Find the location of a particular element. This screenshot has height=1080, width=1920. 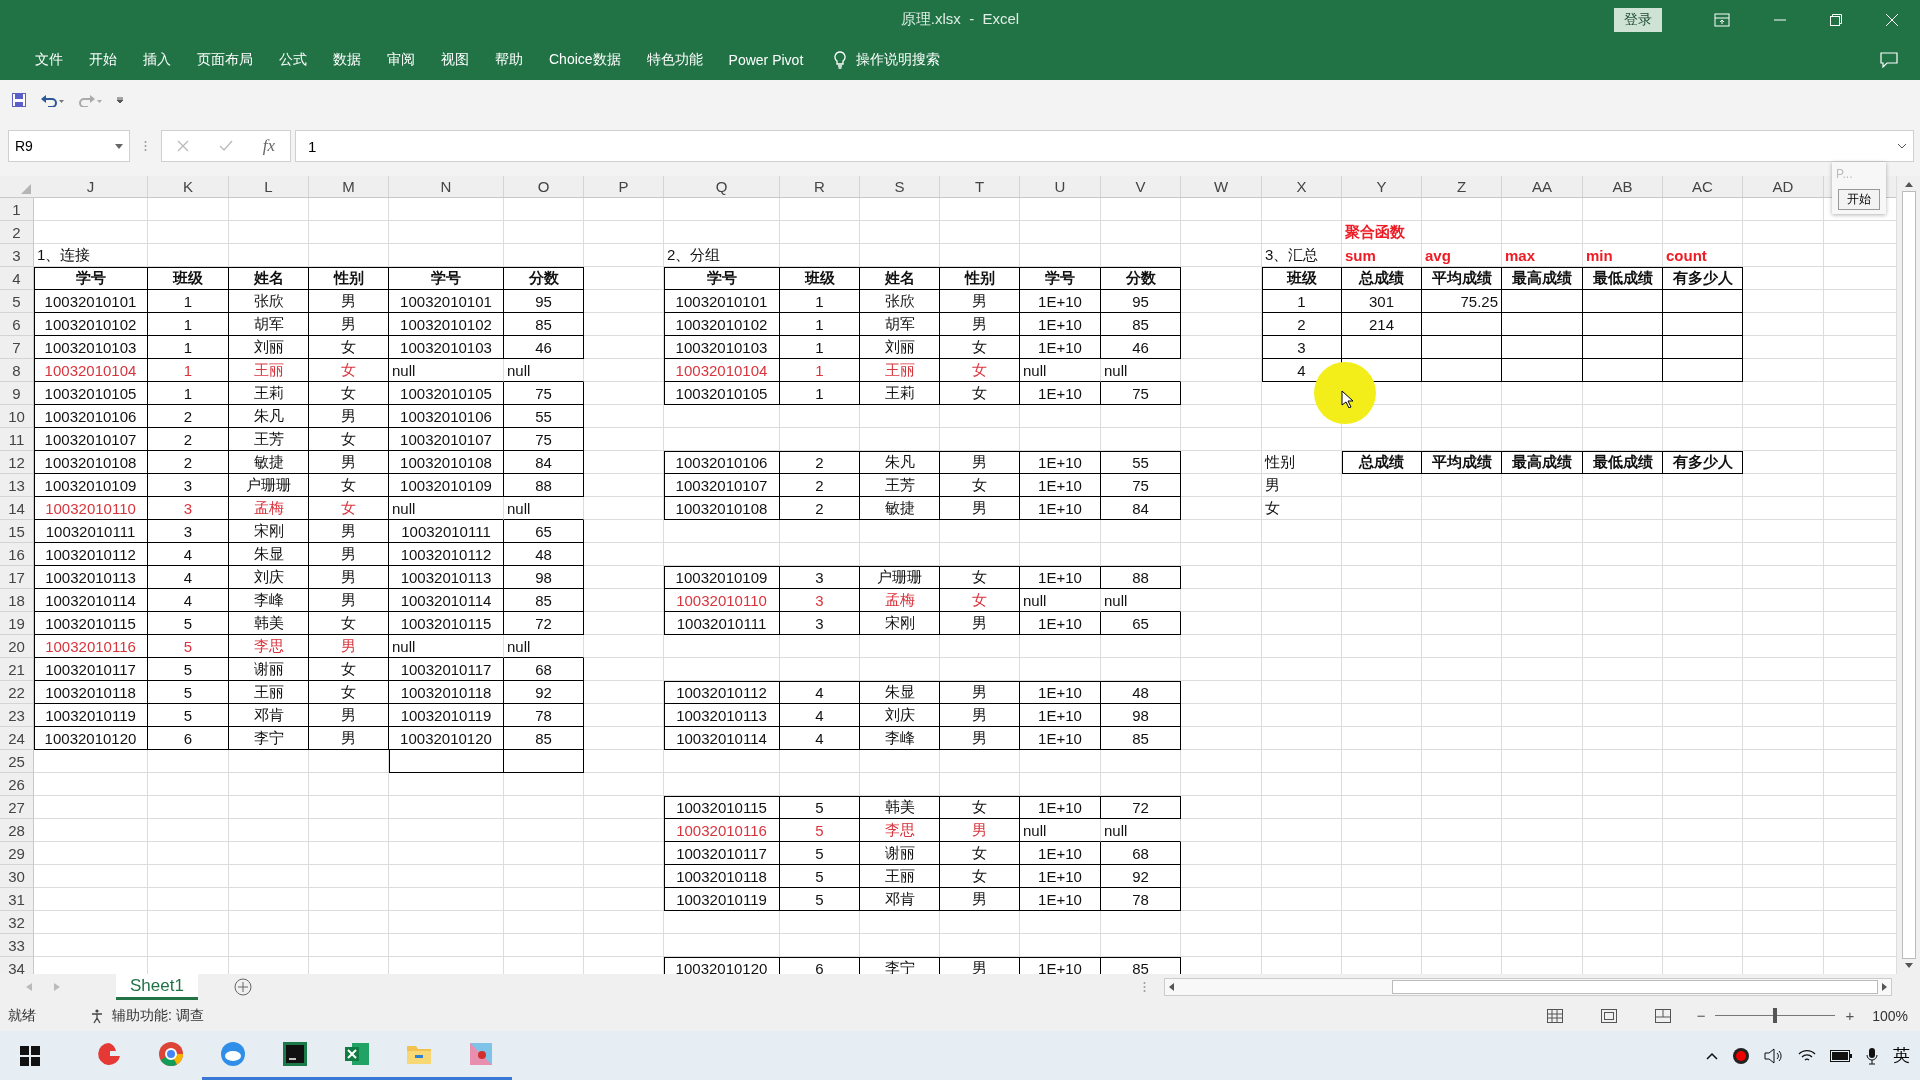

page-break-icon is located at coordinates (1662, 1015).